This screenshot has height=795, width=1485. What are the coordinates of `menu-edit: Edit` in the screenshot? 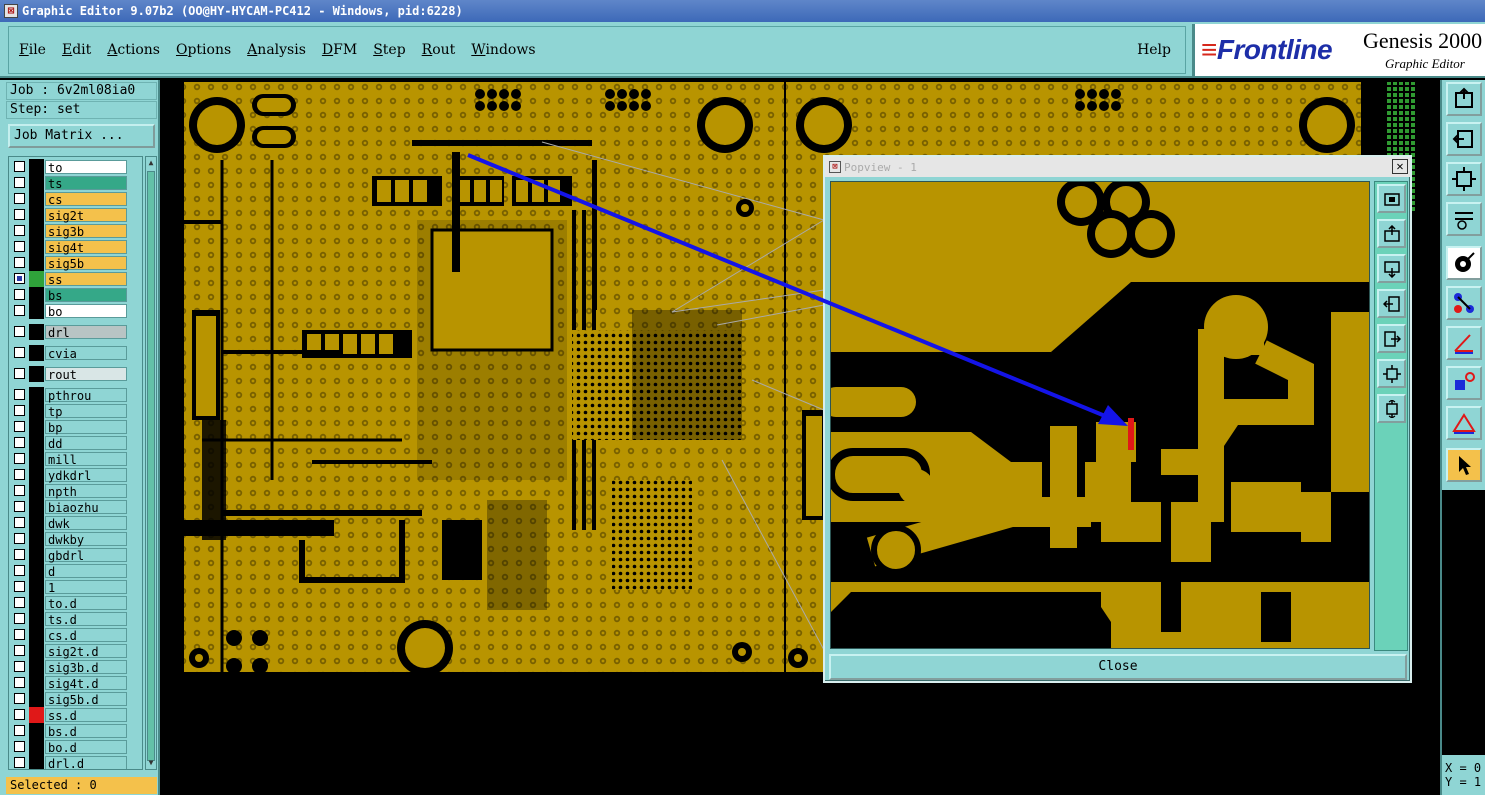 It's located at (76, 50).